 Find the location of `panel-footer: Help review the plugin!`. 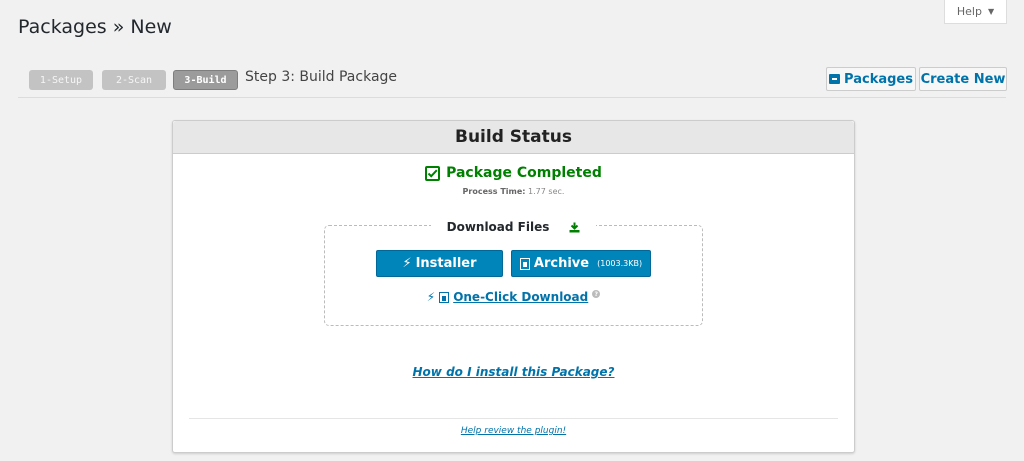

panel-footer: Help review the plugin! is located at coordinates (513, 427).